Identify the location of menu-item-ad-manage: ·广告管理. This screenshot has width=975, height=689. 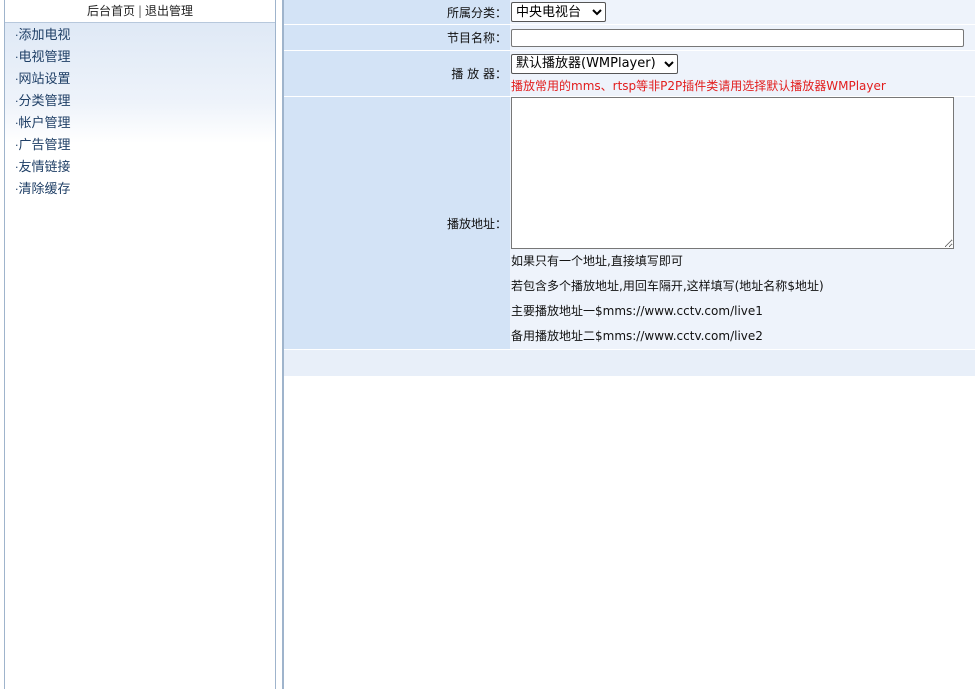
(140, 146).